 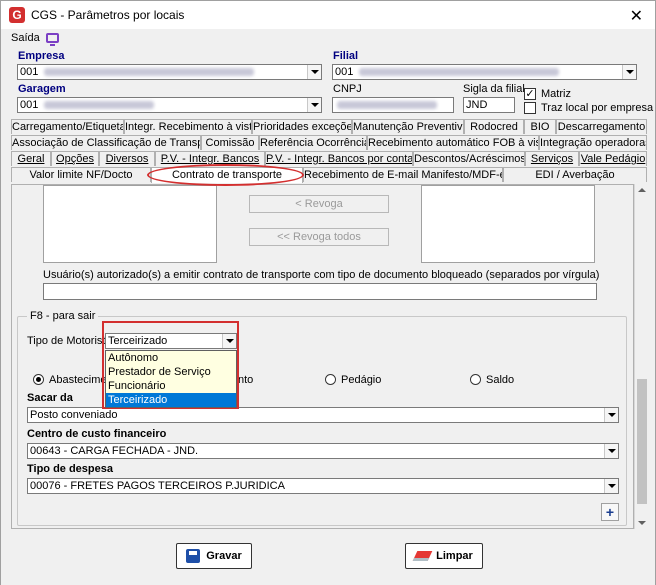 I want to click on radio-saldo, so click(x=475, y=379).